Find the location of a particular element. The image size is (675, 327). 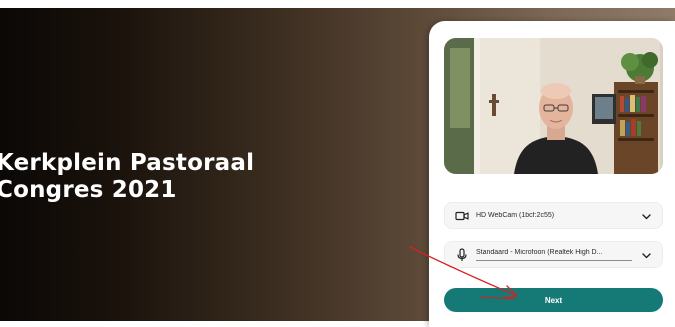

event-title: Kerkplein Pastoraal Congres 2021 is located at coordinates (158, 177).